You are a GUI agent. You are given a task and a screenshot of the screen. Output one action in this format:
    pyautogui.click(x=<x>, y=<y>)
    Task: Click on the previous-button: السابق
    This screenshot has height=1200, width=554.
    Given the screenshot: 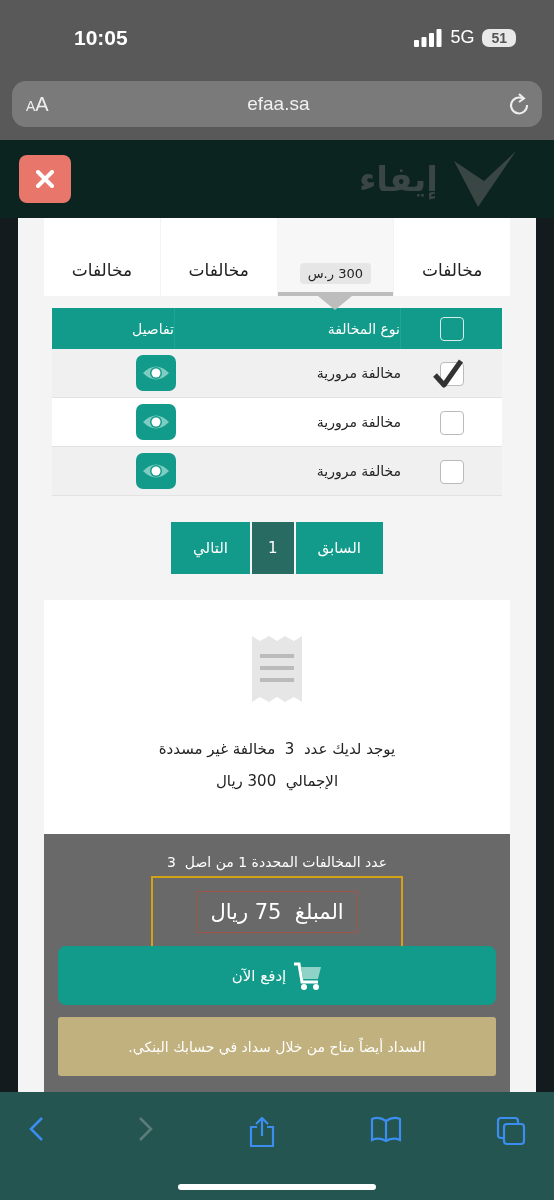 What is the action you would take?
    pyautogui.click(x=339, y=548)
    